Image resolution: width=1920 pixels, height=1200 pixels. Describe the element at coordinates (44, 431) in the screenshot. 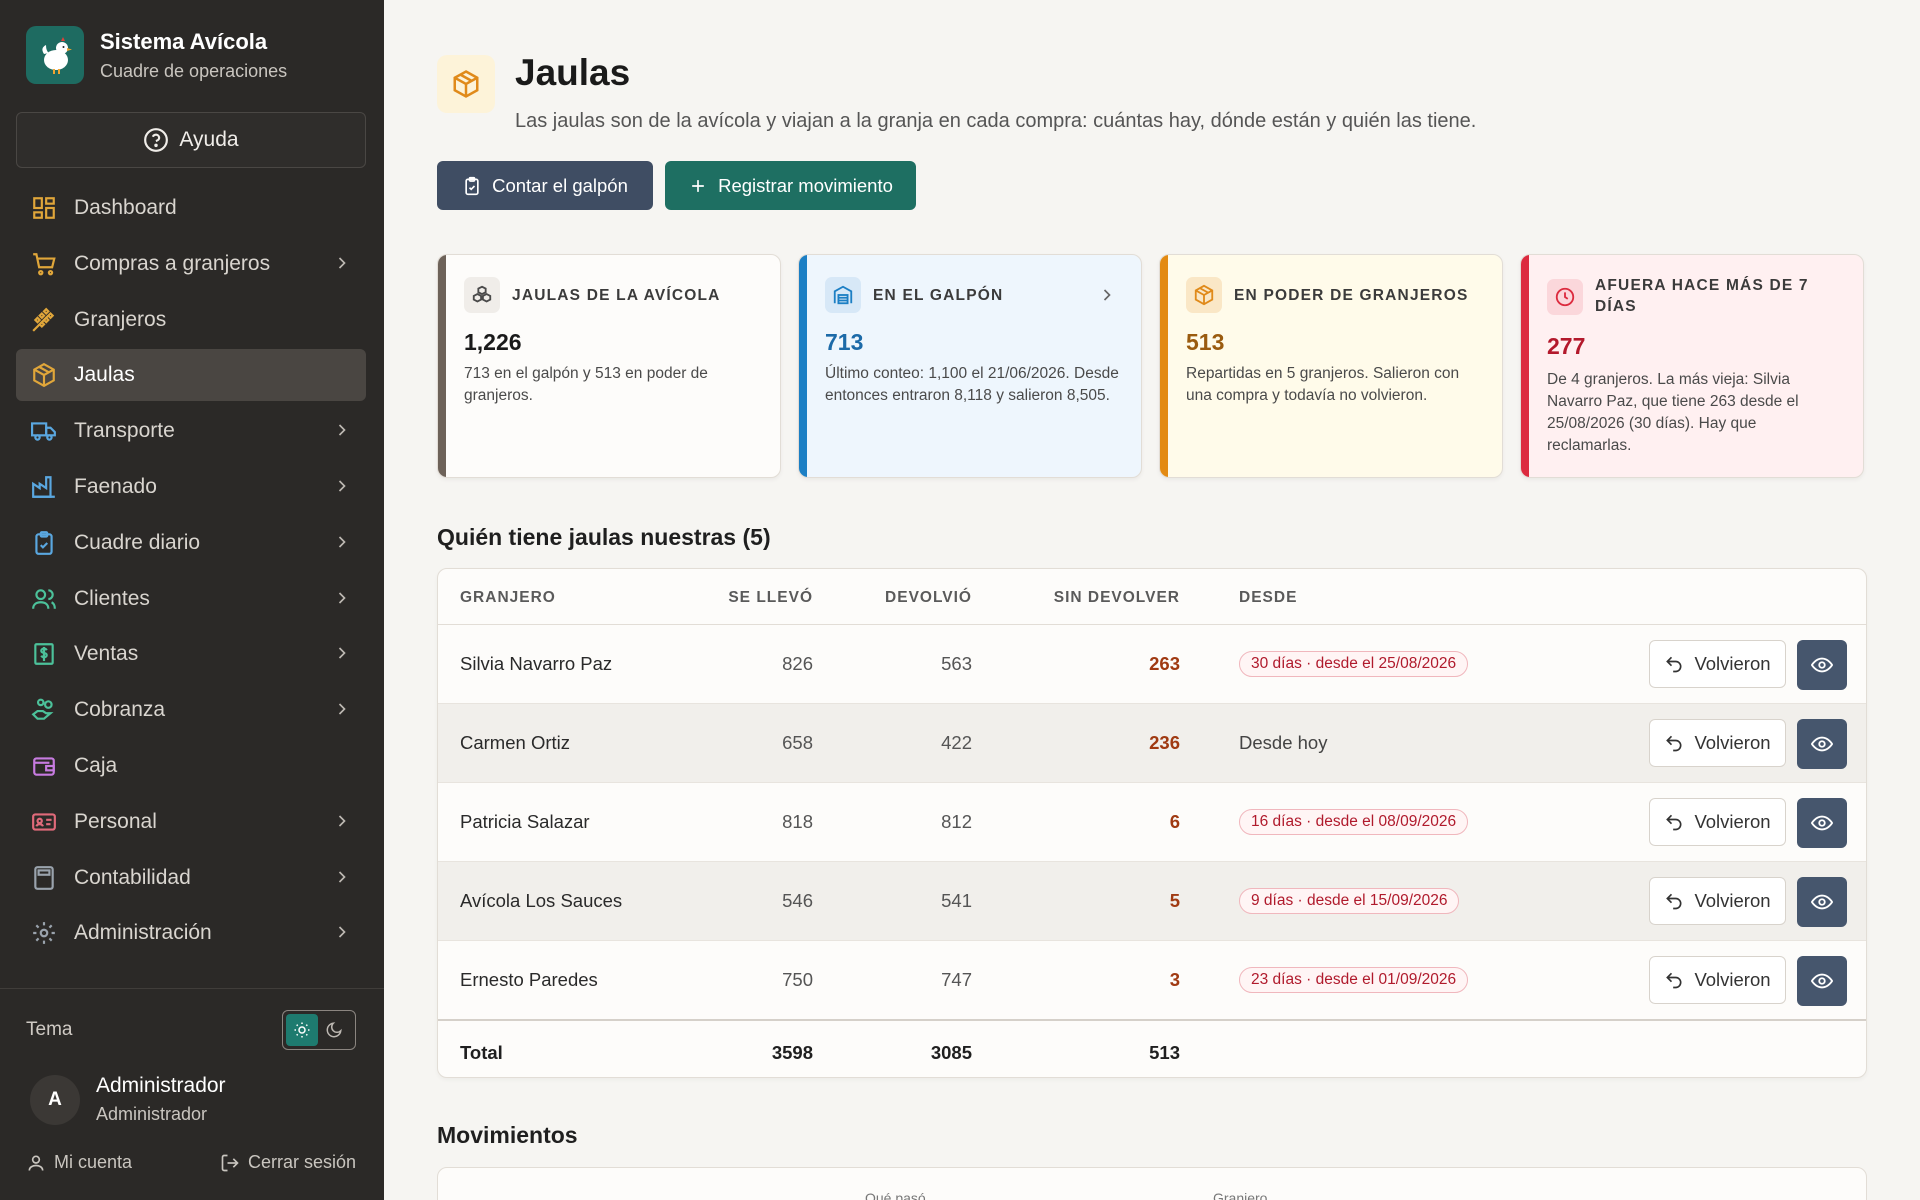

I see `truck-icon` at that location.